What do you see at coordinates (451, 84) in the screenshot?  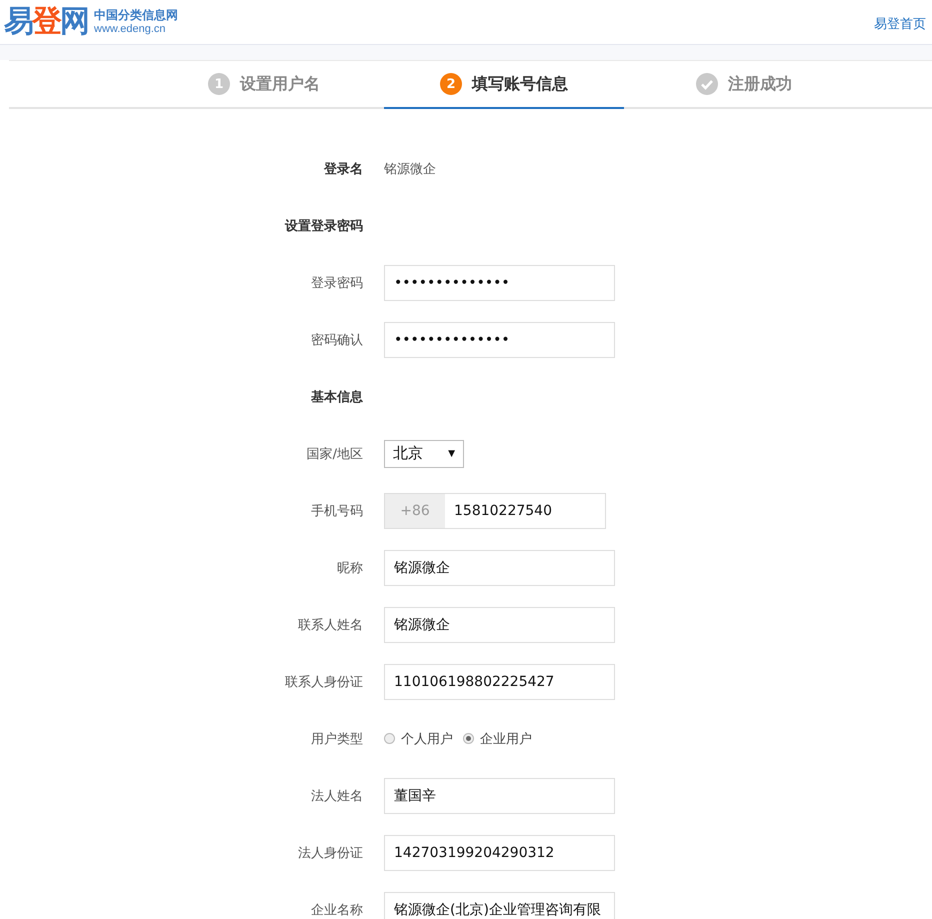 I see `step-number-icon: 2` at bounding box center [451, 84].